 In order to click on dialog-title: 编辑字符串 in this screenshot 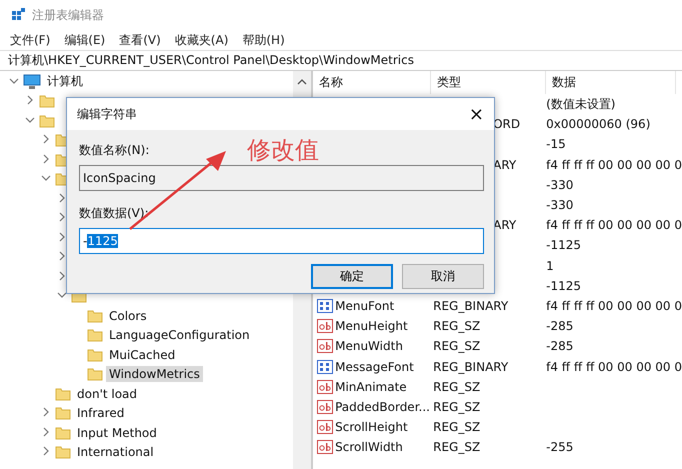, I will do `click(107, 114)`.